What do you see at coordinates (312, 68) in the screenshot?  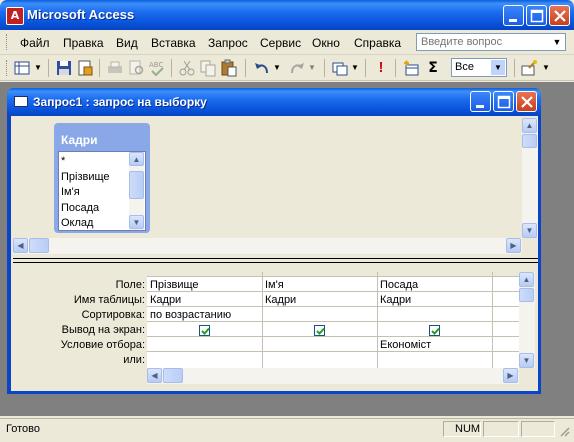 I see `redo-dropdown-icon: ▼` at bounding box center [312, 68].